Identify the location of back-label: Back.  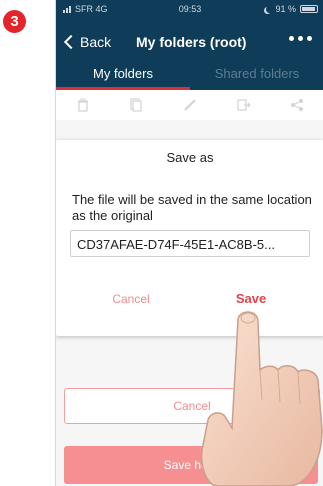
(96, 42).